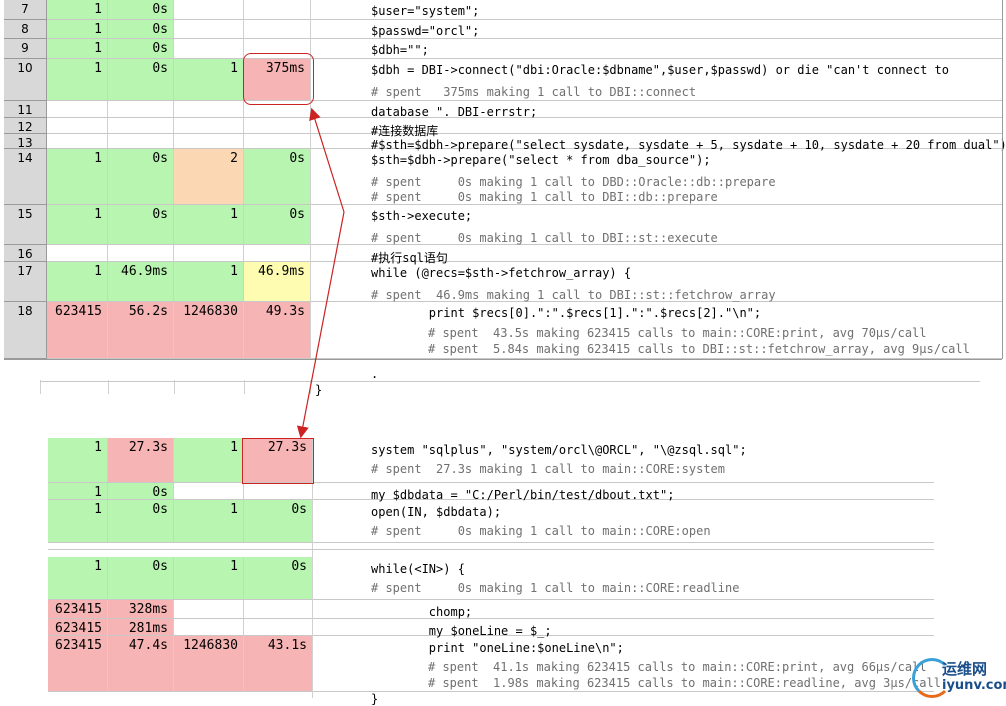  Describe the element at coordinates (25, 330) in the screenshot. I see `line-number: 18` at that location.